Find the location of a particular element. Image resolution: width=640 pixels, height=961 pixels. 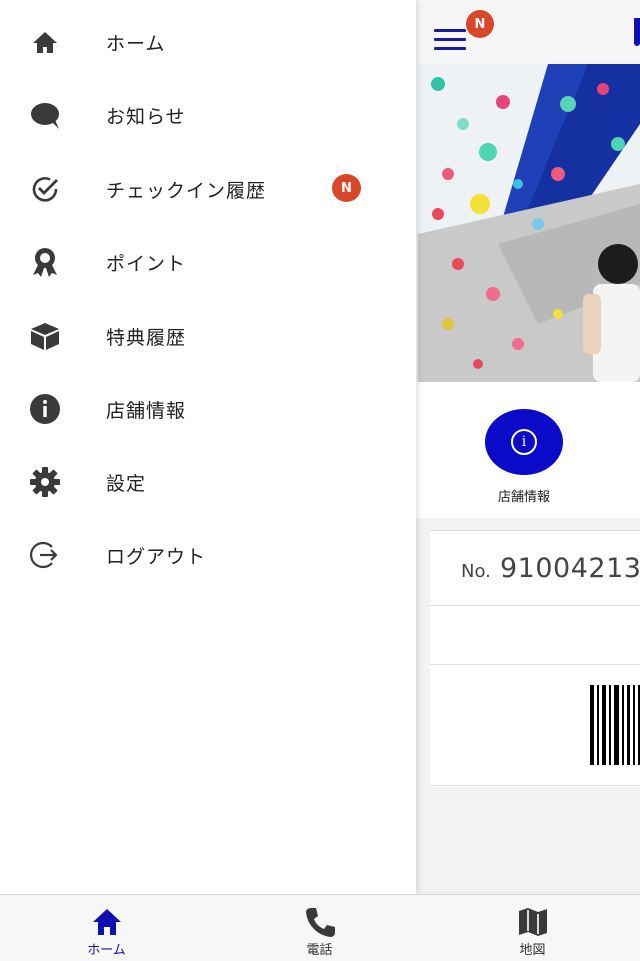

drawer-item-benefit-history: 特典履歴 is located at coordinates (208, 335).